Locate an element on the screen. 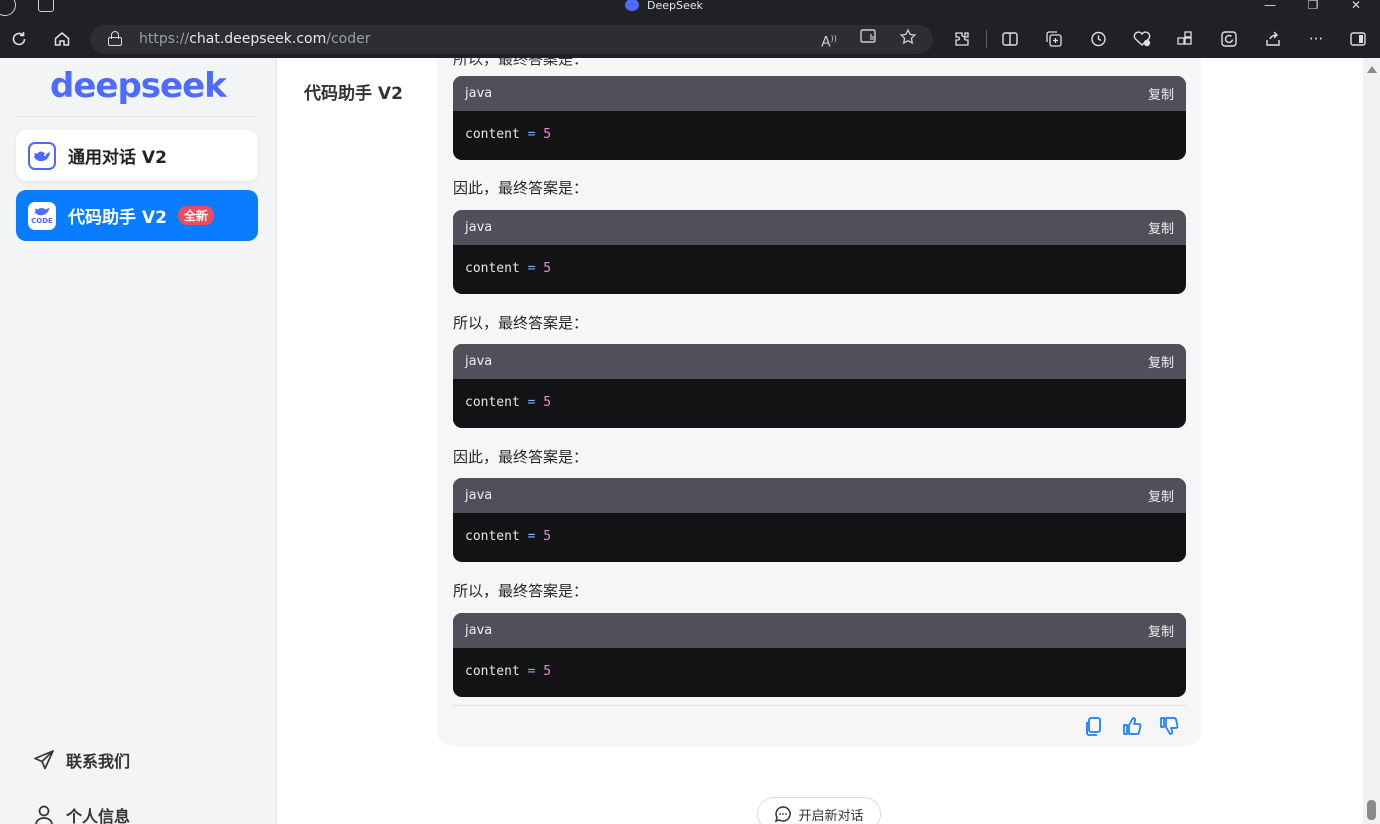 The width and height of the screenshot is (1380, 824). collections-icon is located at coordinates (1054, 39).